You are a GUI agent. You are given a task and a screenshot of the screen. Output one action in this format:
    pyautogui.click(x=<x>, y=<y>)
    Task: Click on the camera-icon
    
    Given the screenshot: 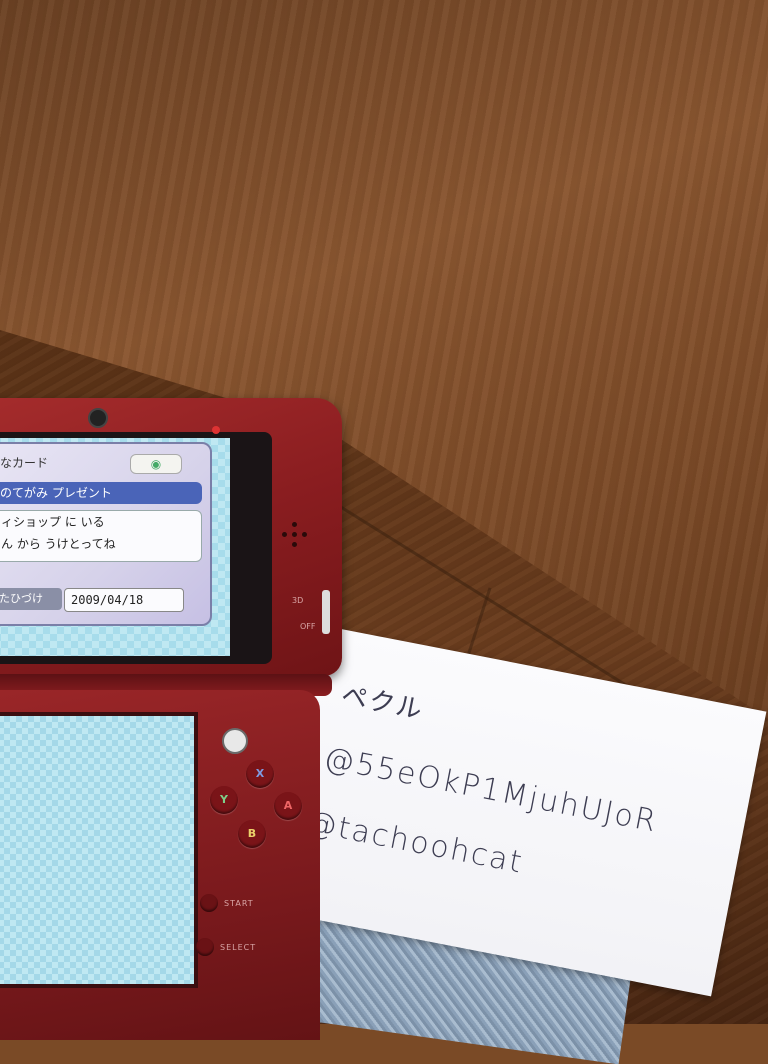 What is the action you would take?
    pyautogui.click(x=98, y=418)
    